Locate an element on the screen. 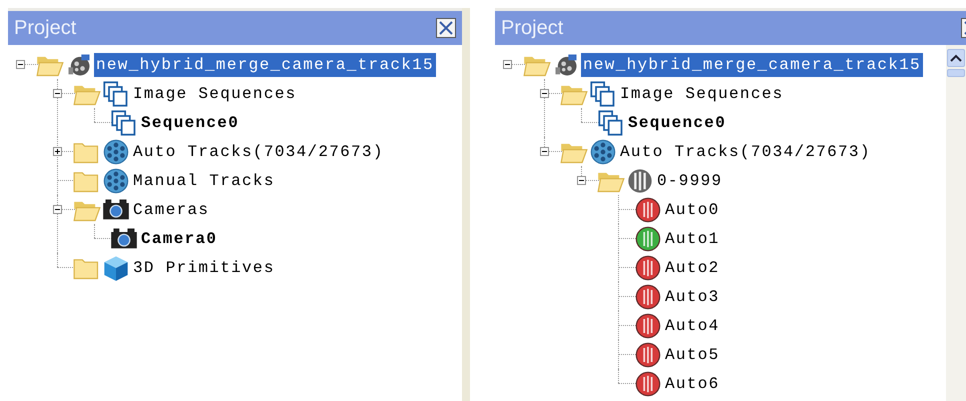 This screenshot has height=401, width=966. tree-item: Auto1 is located at coordinates (692, 238).